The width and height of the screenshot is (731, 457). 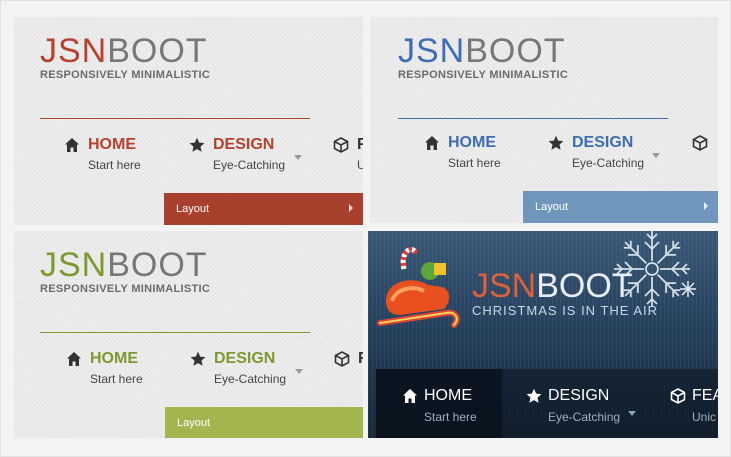 I want to click on tagline: CHRISTMAS IS IN THE AIR, so click(x=565, y=310).